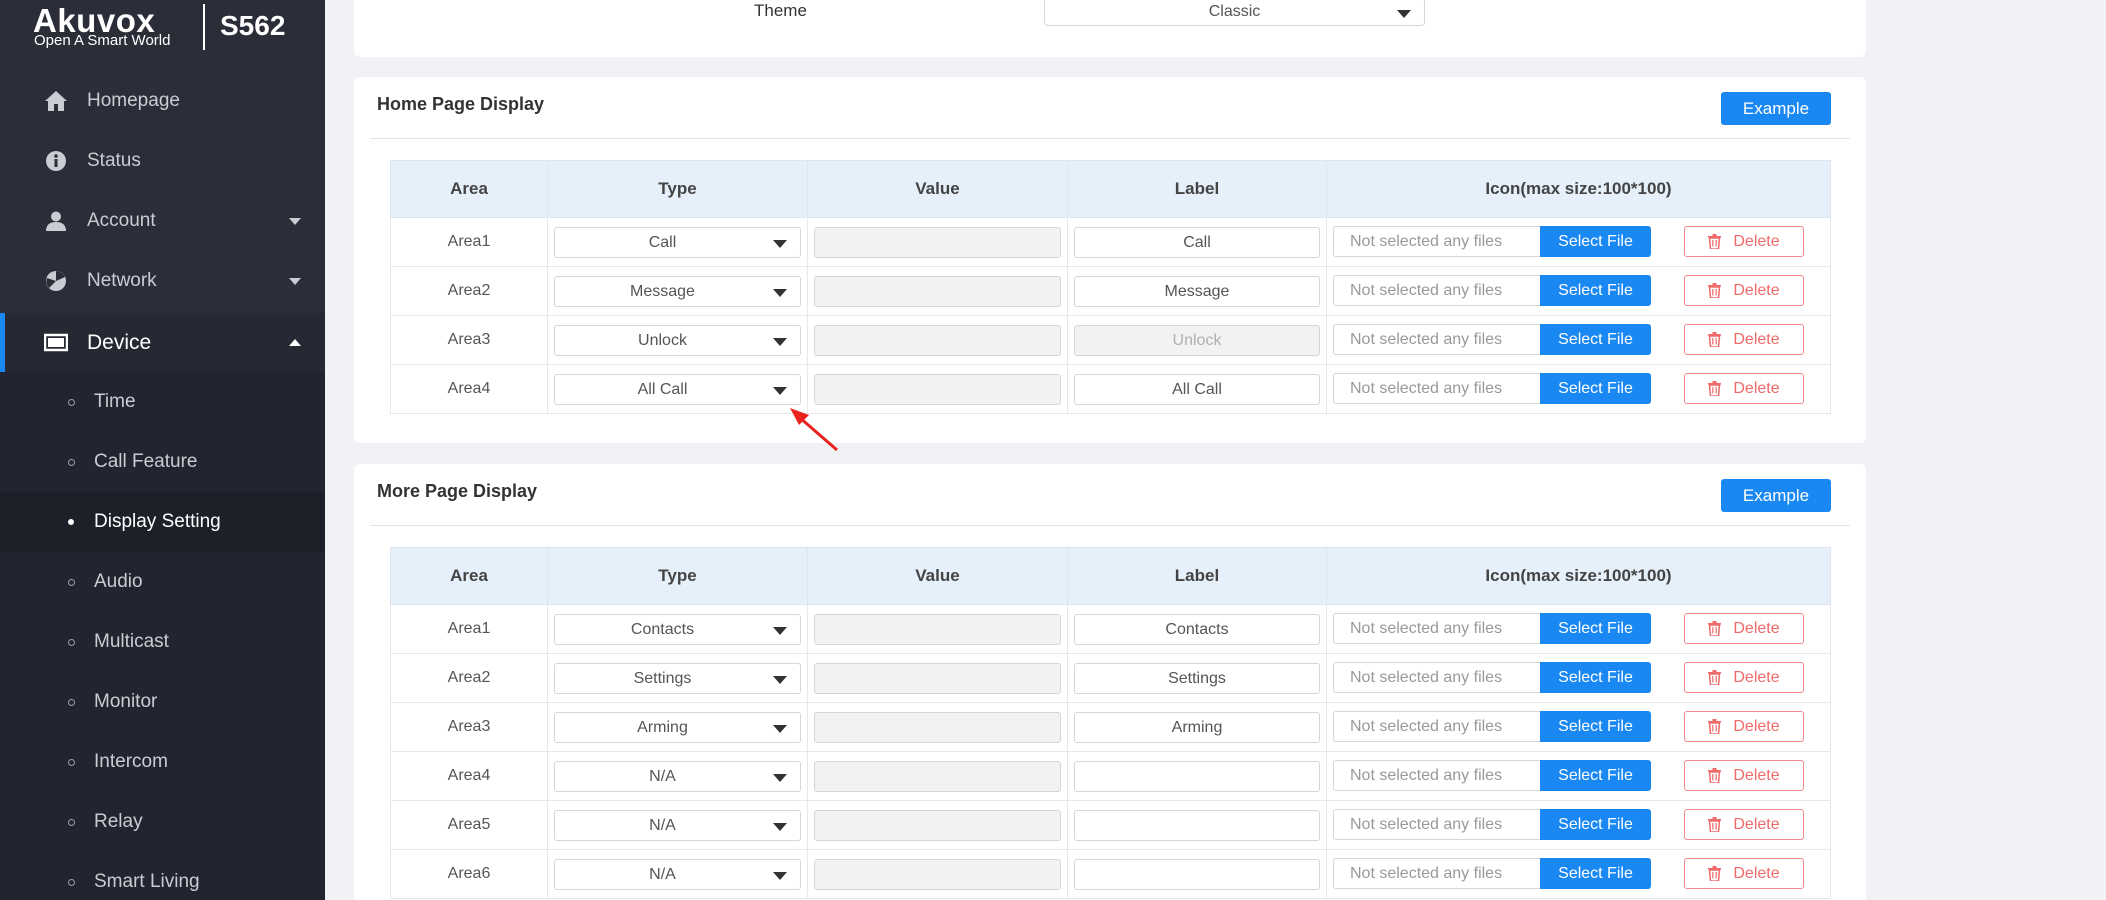  I want to click on label-input: Message, so click(1197, 291).